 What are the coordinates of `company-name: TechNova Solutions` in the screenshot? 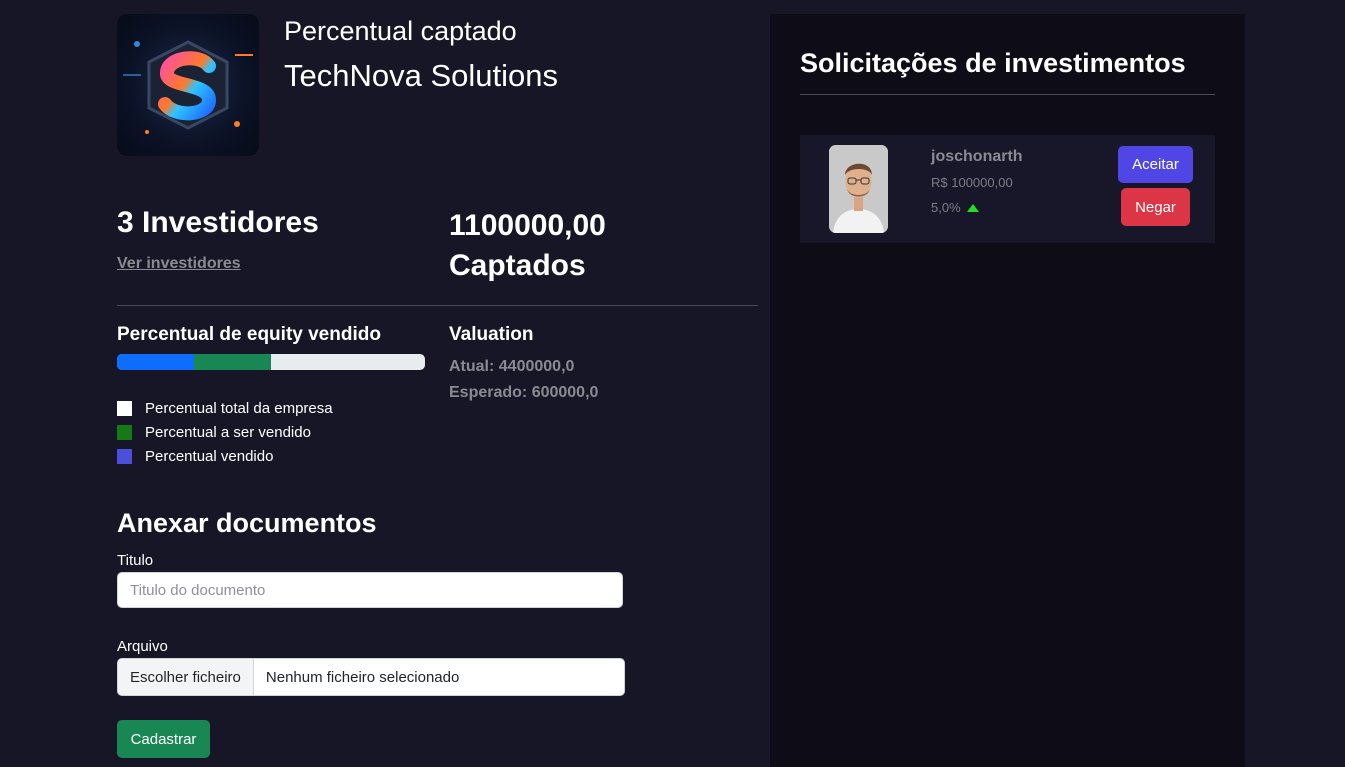 It's located at (421, 75).